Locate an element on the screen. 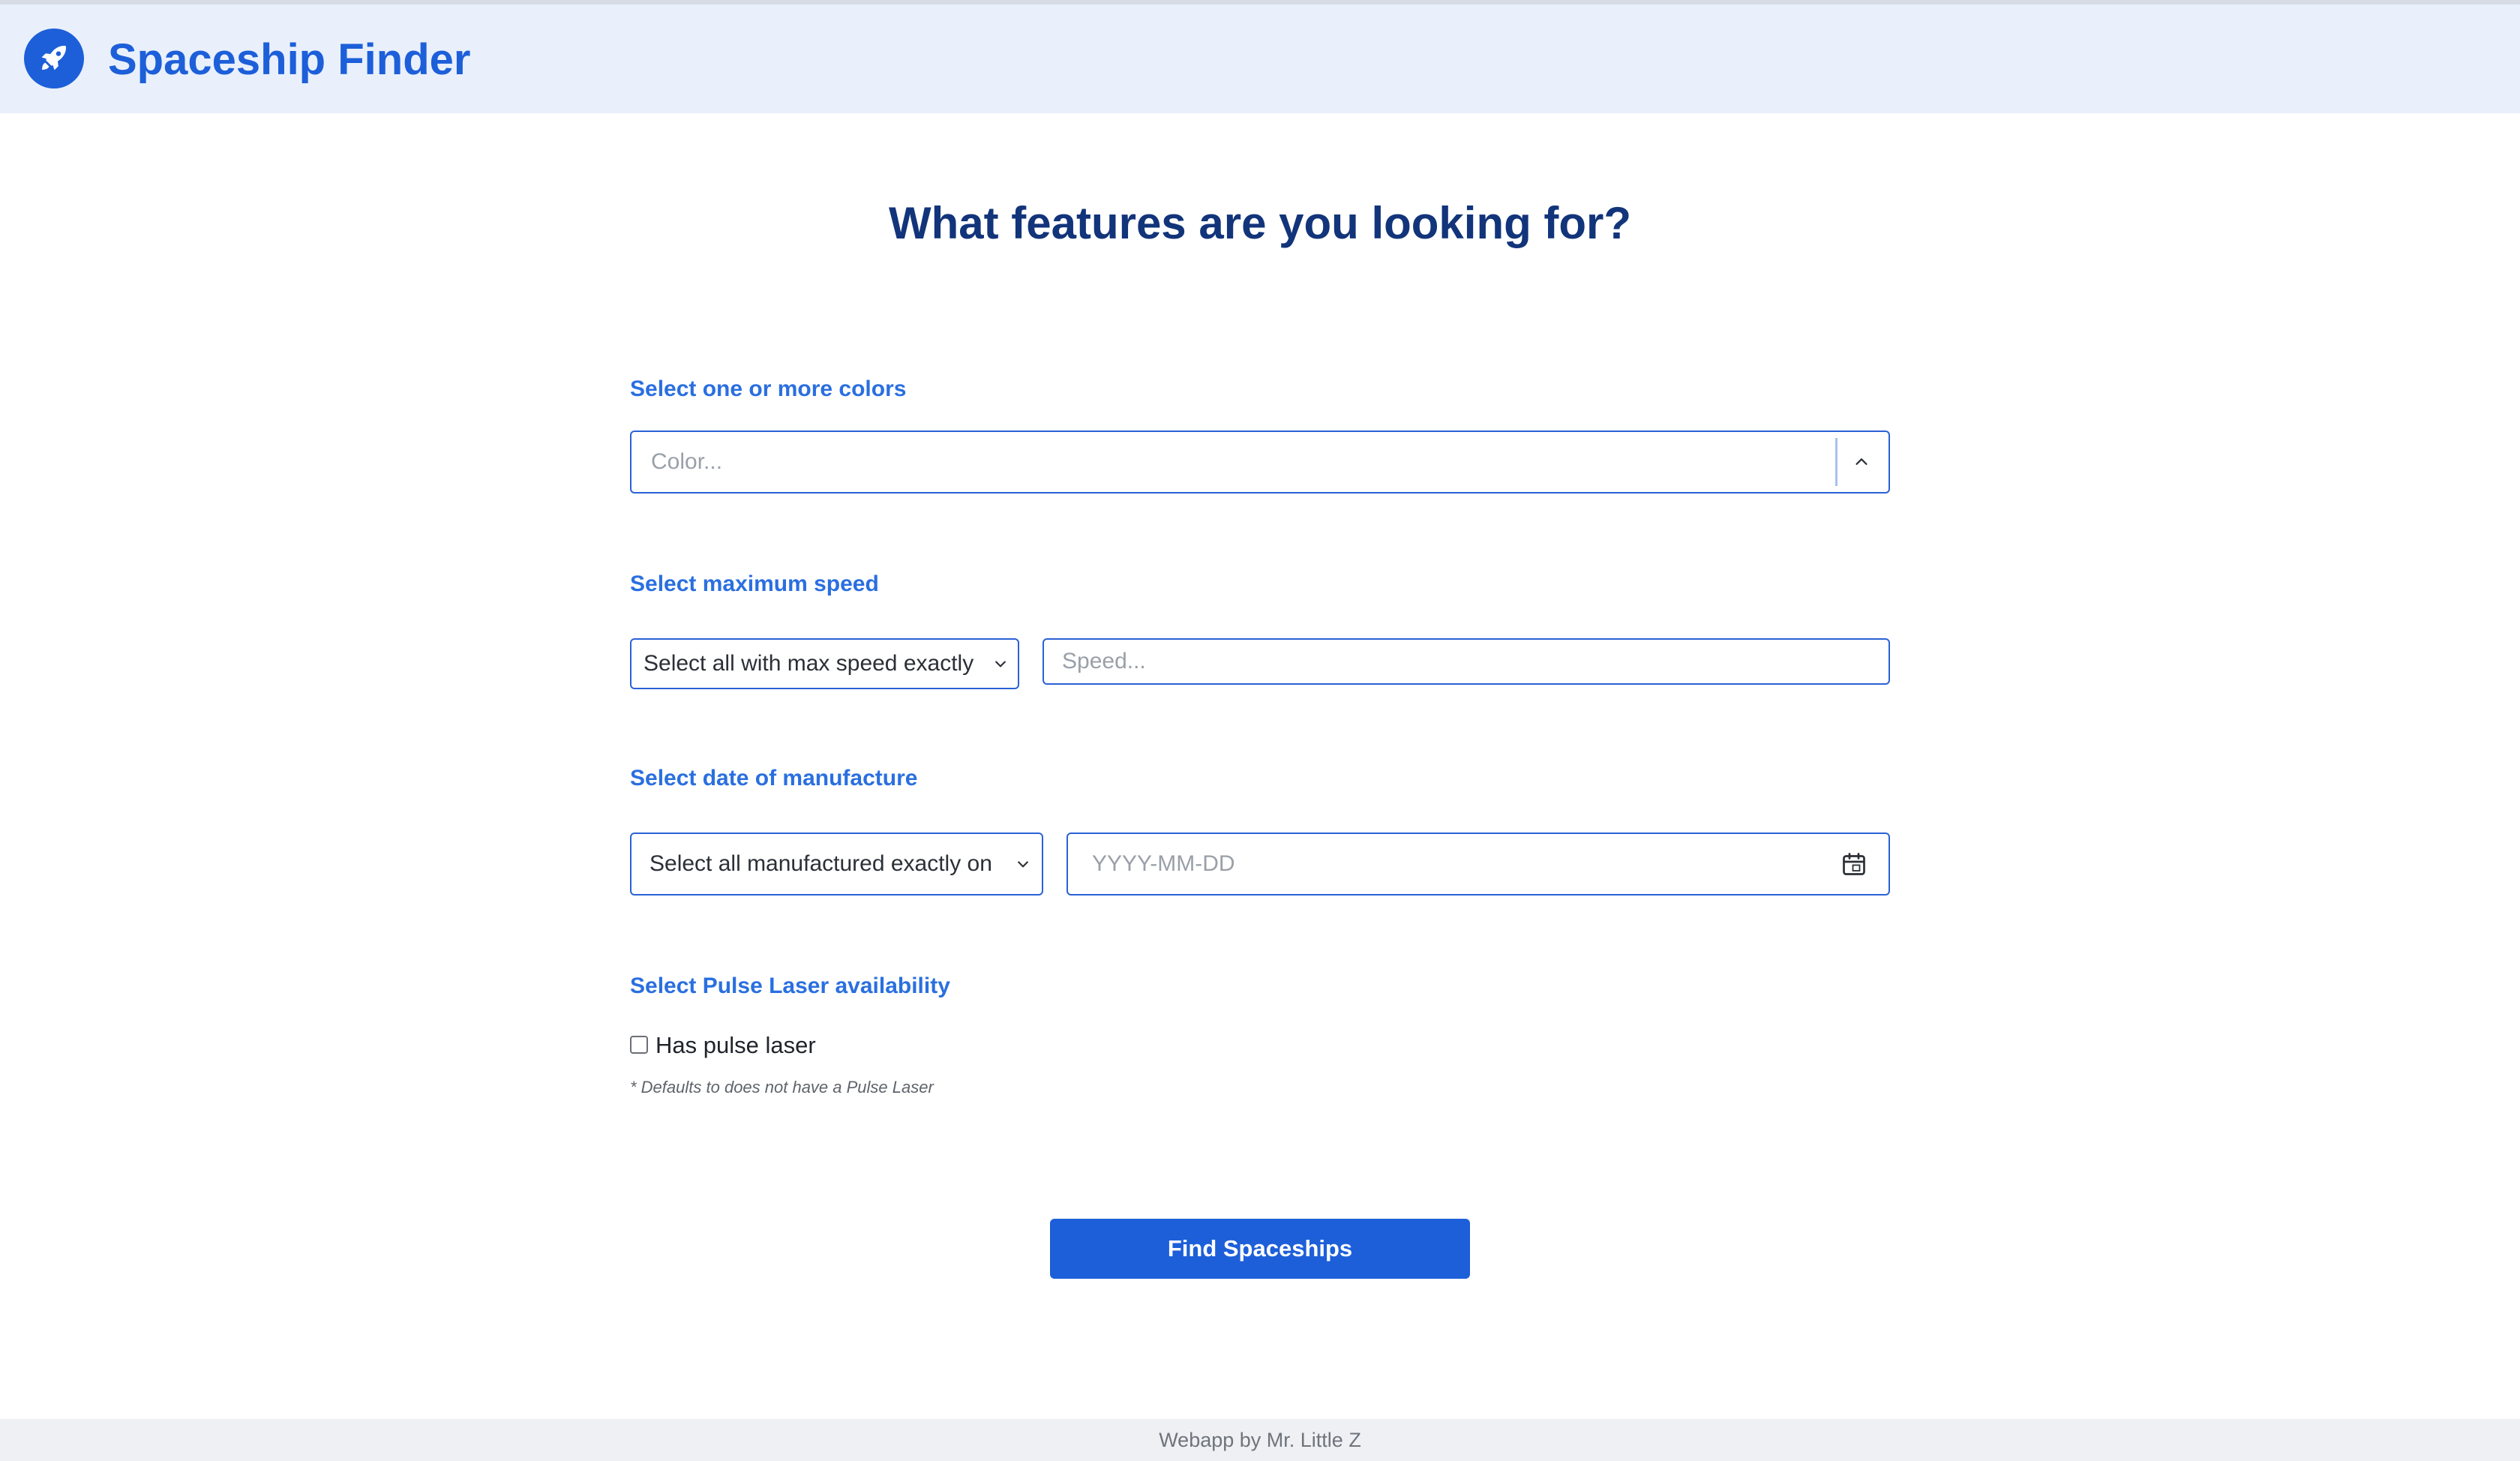 Image resolution: width=2520 pixels, height=1461 pixels. footer-credit: Webapp by Mr. Little Z is located at coordinates (1260, 1440).